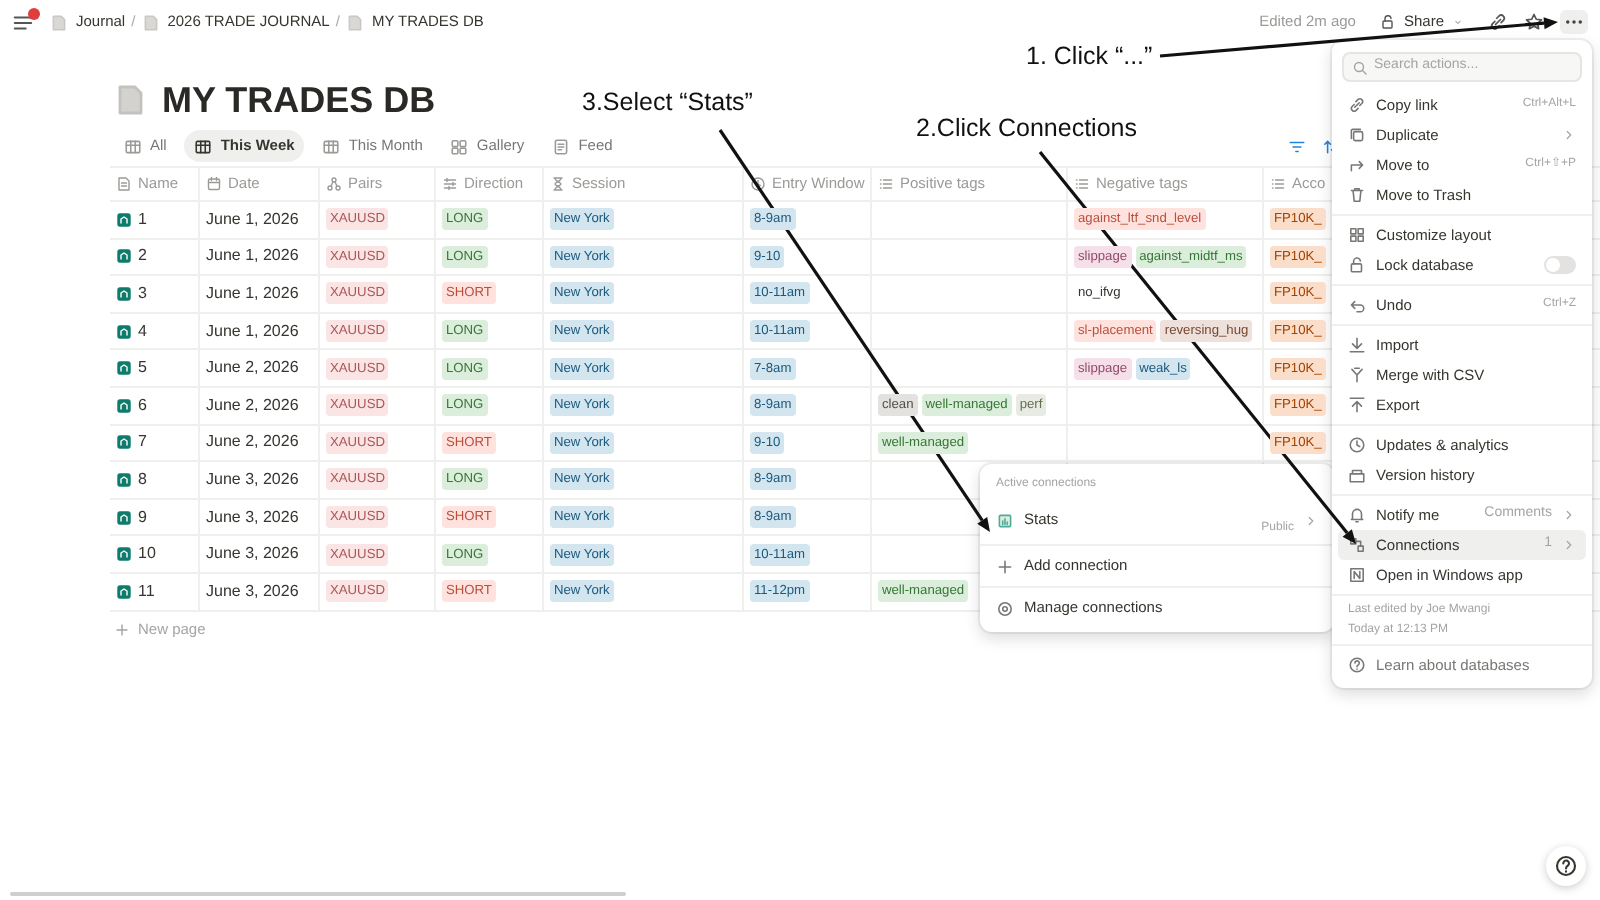 The height and width of the screenshot is (900, 1600). I want to click on bell-icon, so click(1357, 515).